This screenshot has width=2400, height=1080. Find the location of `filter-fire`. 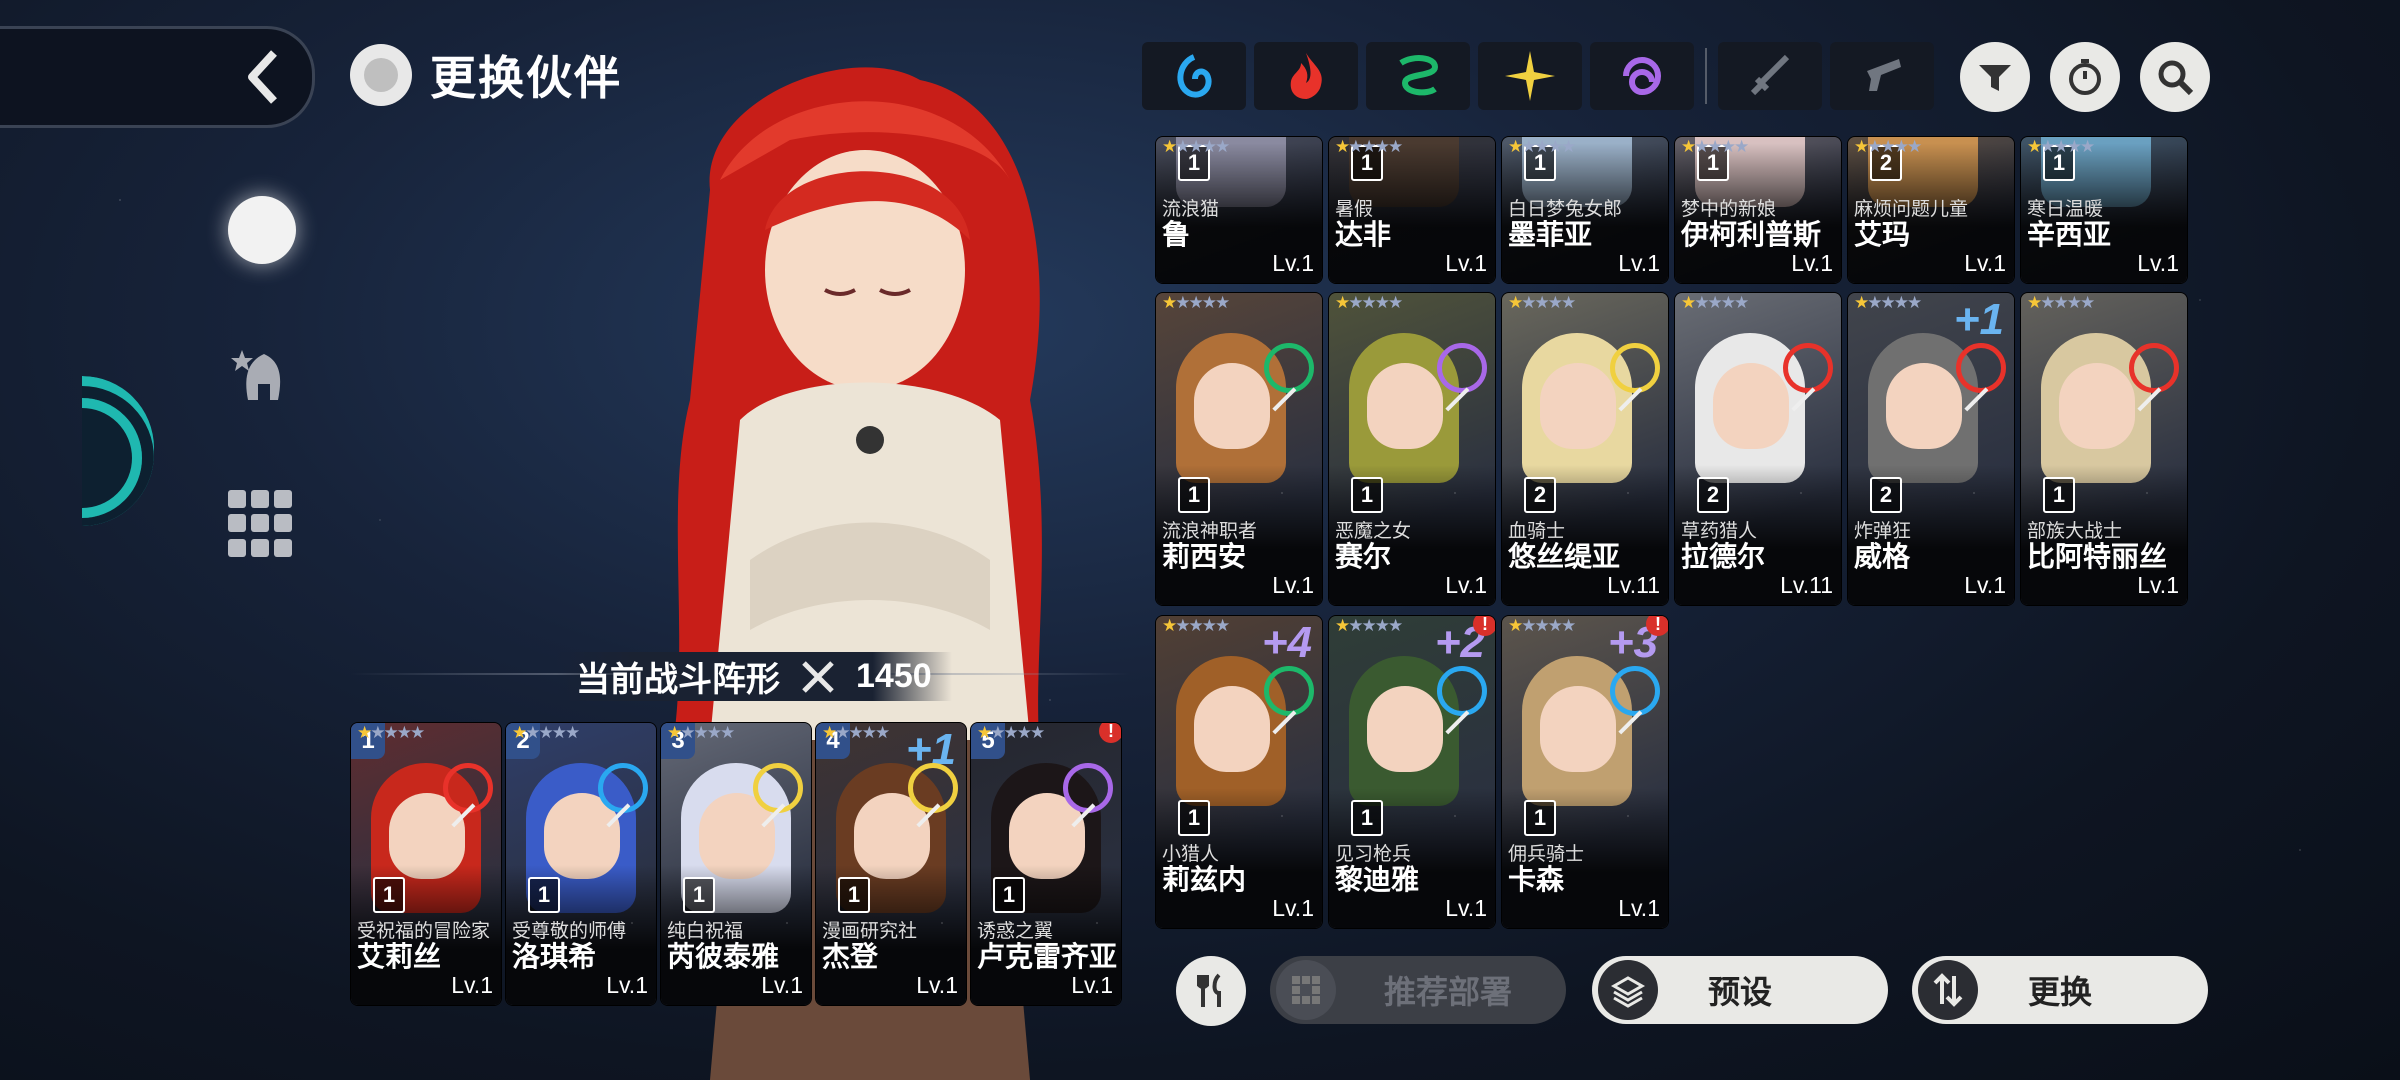

filter-fire is located at coordinates (1306, 76).